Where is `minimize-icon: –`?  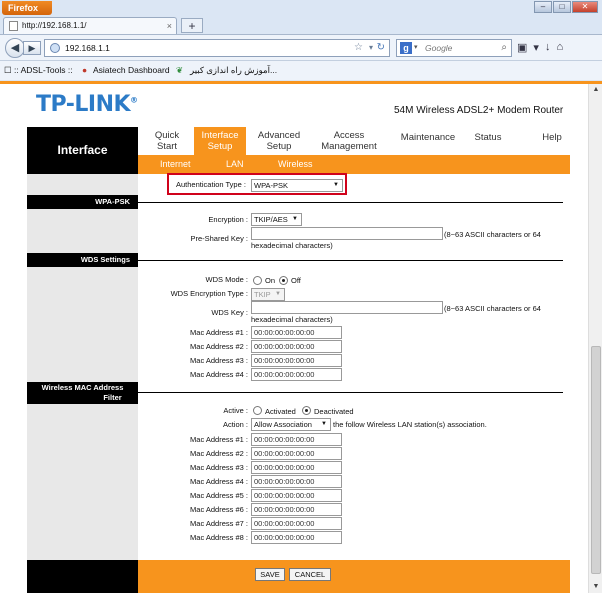 minimize-icon: – is located at coordinates (543, 7).